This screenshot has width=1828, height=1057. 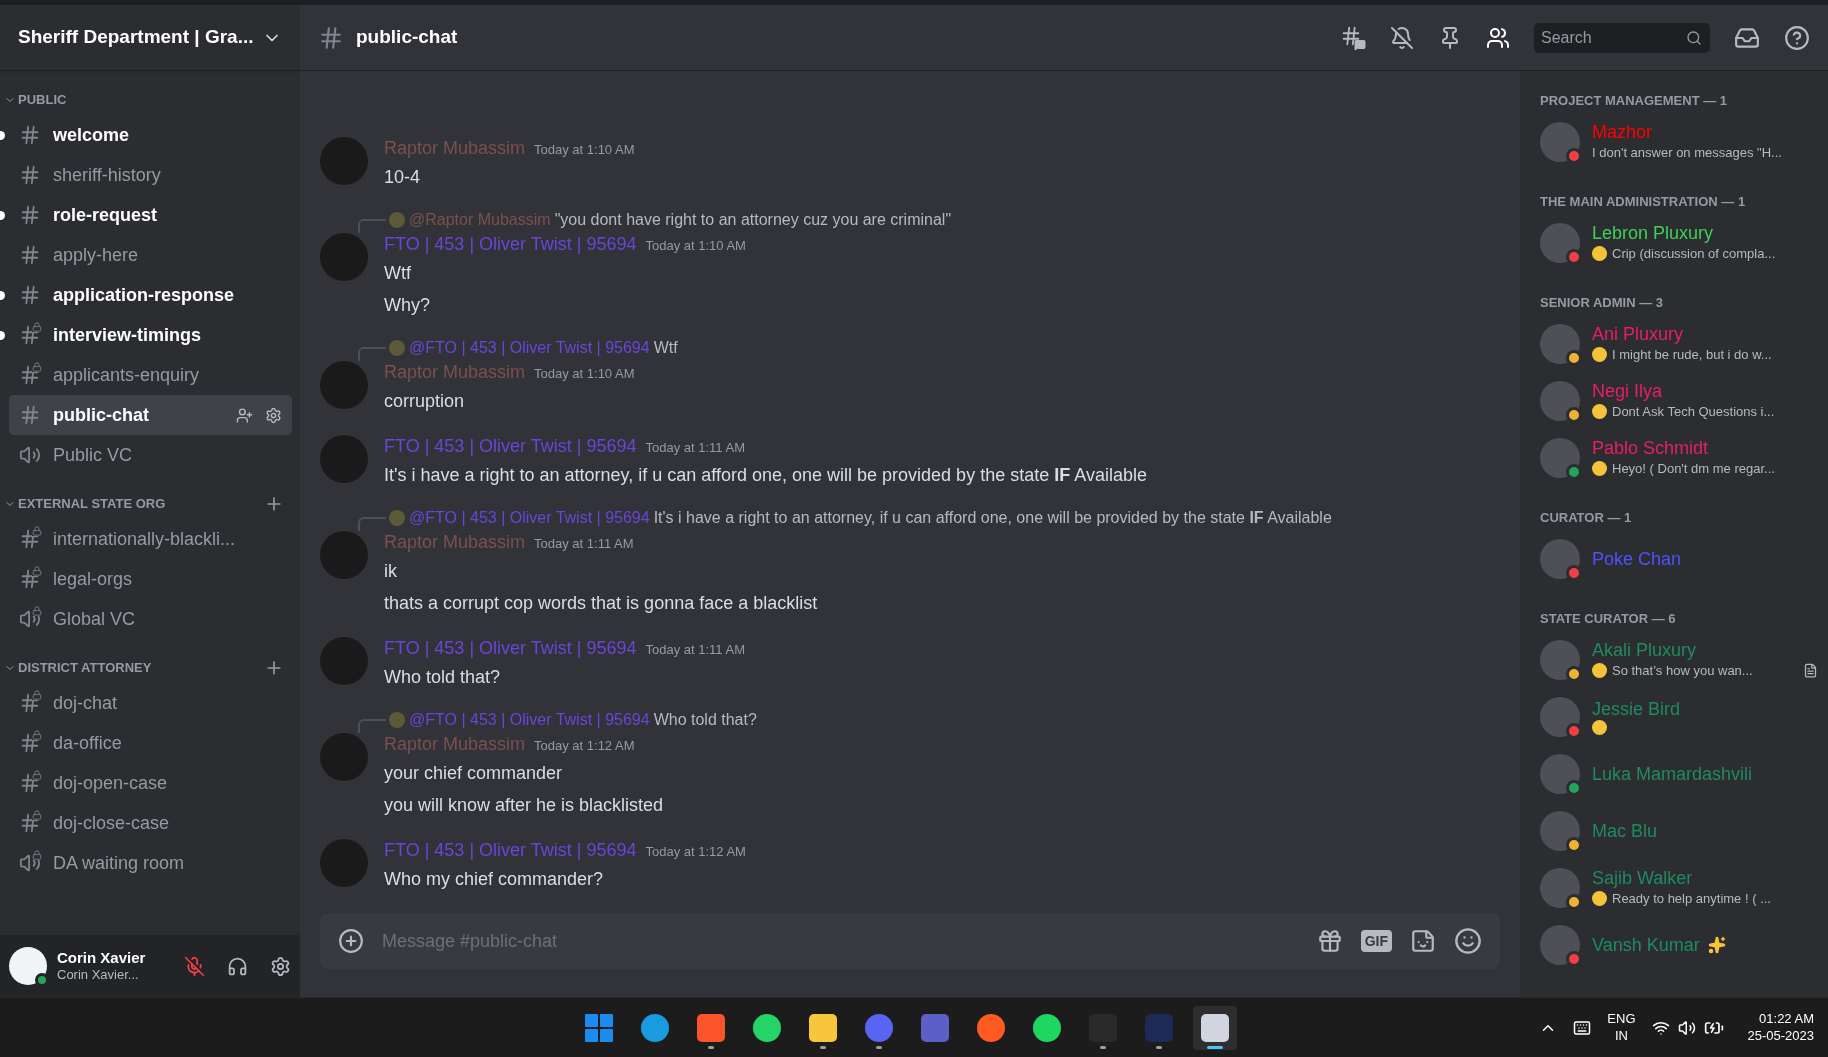 What do you see at coordinates (1634, 101) in the screenshot?
I see `member-group-title: PROJECT MANAGEMENT — 1` at bounding box center [1634, 101].